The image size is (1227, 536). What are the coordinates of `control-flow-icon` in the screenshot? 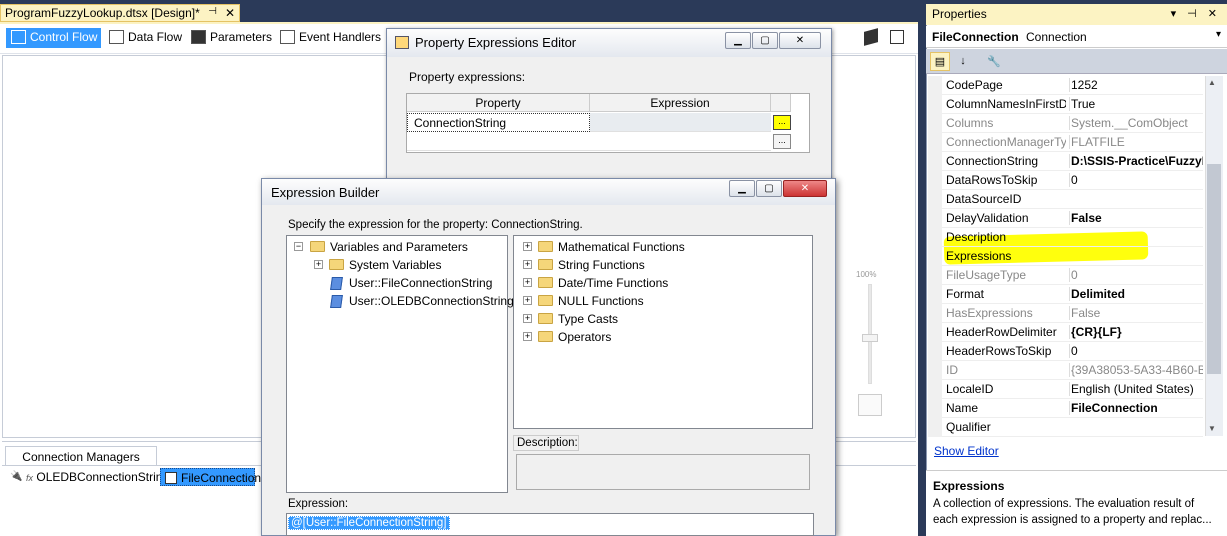 It's located at (18, 37).